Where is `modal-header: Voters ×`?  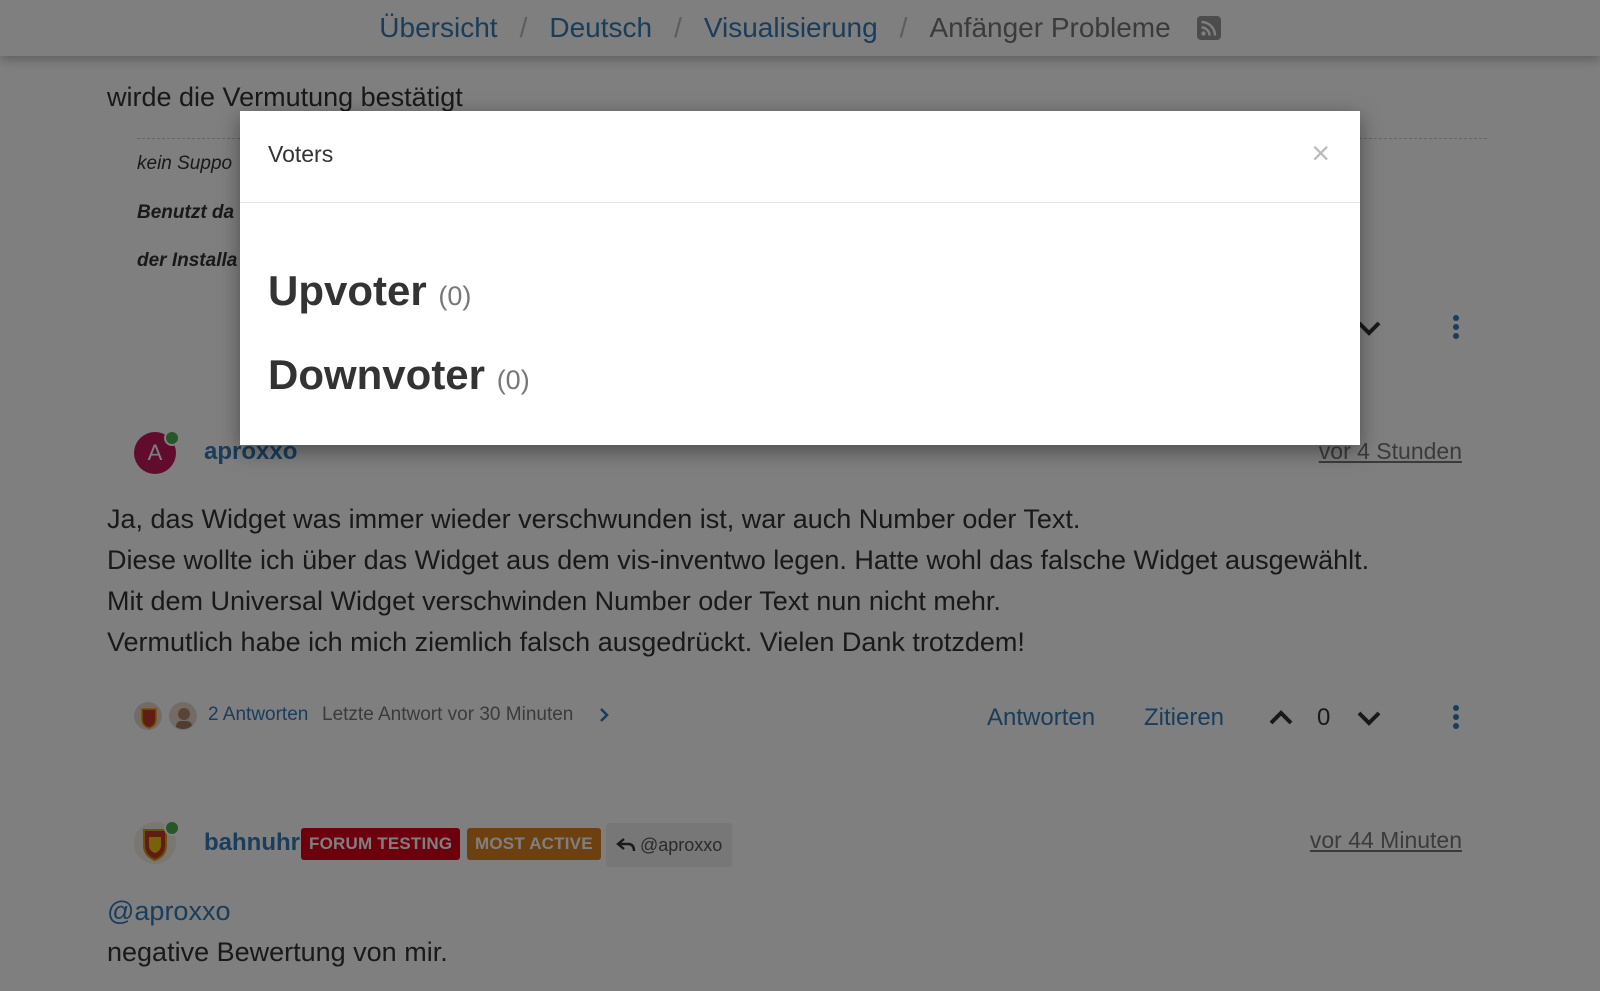 modal-header: Voters × is located at coordinates (800, 157).